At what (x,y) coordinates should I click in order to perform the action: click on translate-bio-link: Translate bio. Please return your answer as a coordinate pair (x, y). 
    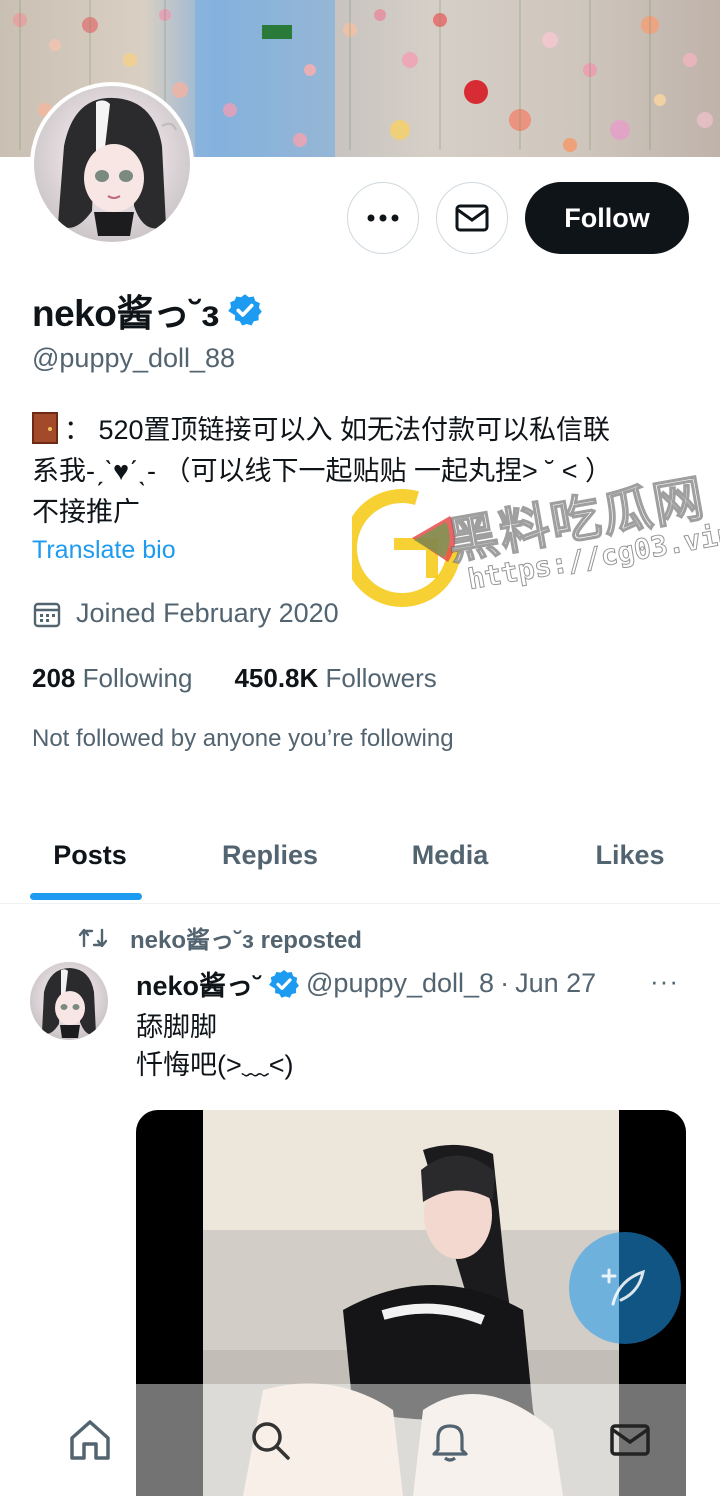
    Looking at the image, I should click on (104, 550).